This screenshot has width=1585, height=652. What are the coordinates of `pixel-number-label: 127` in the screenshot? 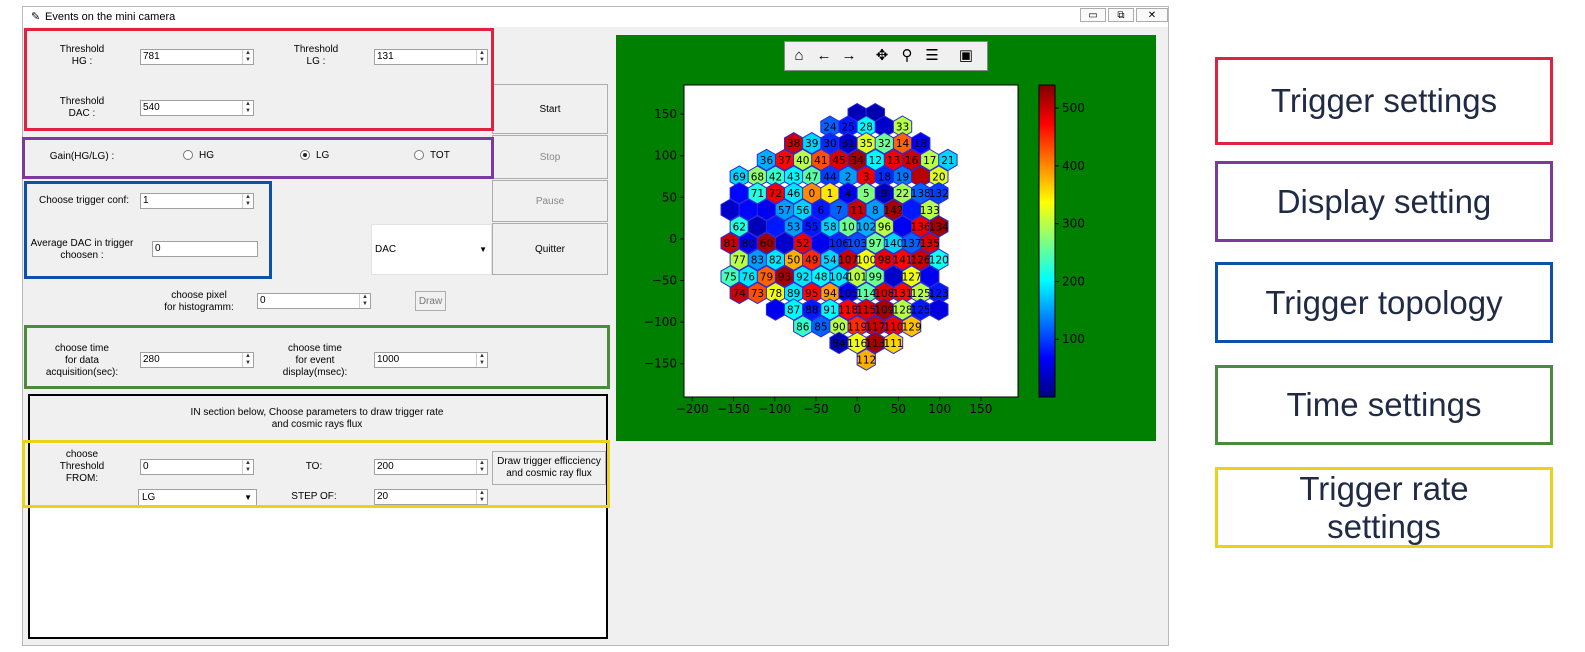 It's located at (912, 277).